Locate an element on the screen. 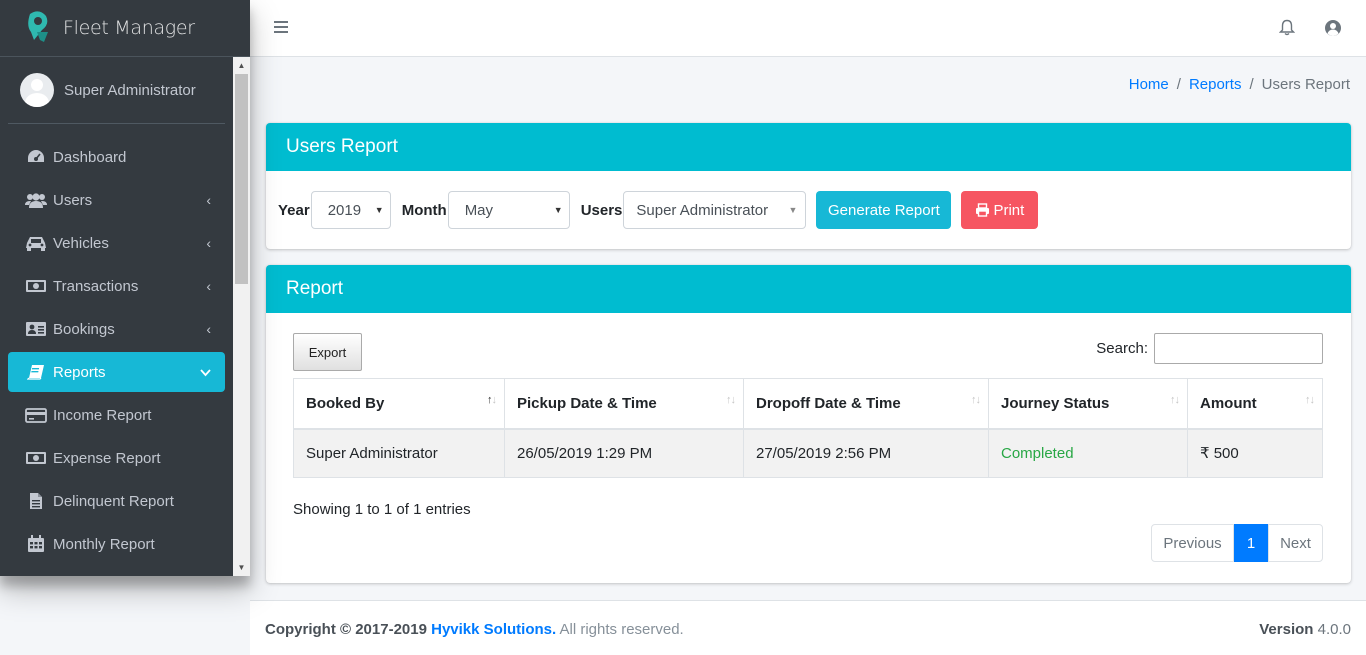 The image size is (1366, 655). sidebar-item-label: Expense Report is located at coordinates (107, 458).